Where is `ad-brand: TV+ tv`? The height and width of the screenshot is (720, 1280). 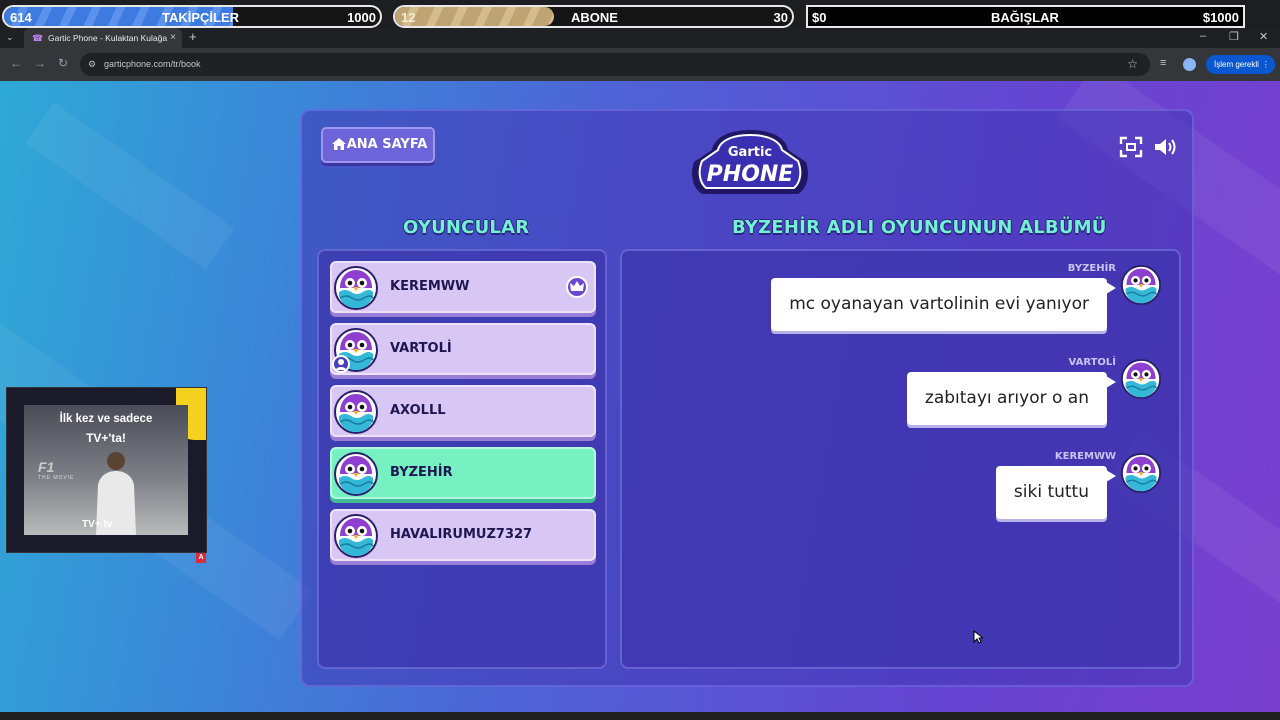
ad-brand: TV+ tv is located at coordinates (97, 524).